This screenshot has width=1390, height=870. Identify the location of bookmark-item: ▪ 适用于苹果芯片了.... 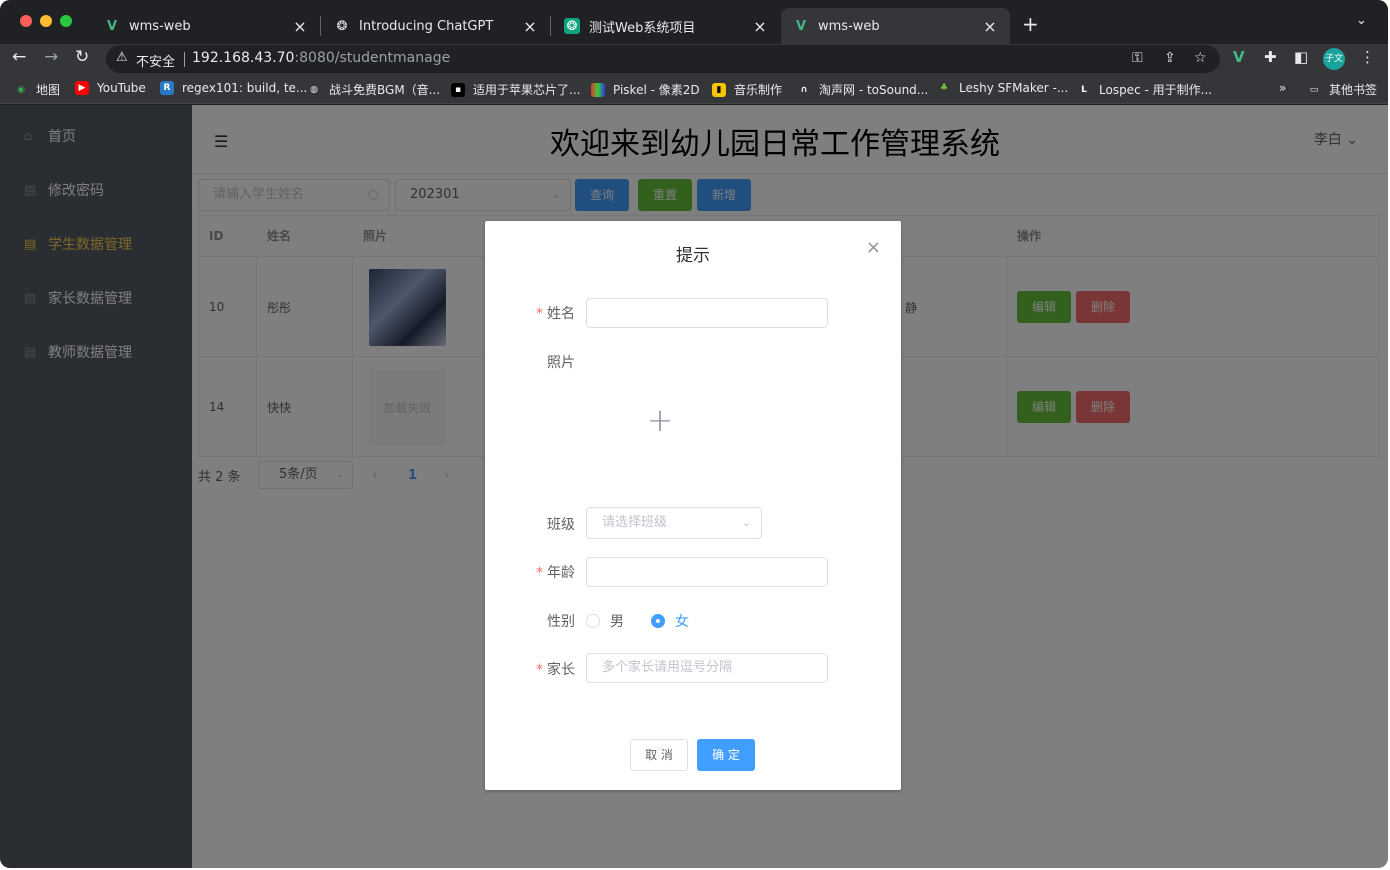
(515, 89).